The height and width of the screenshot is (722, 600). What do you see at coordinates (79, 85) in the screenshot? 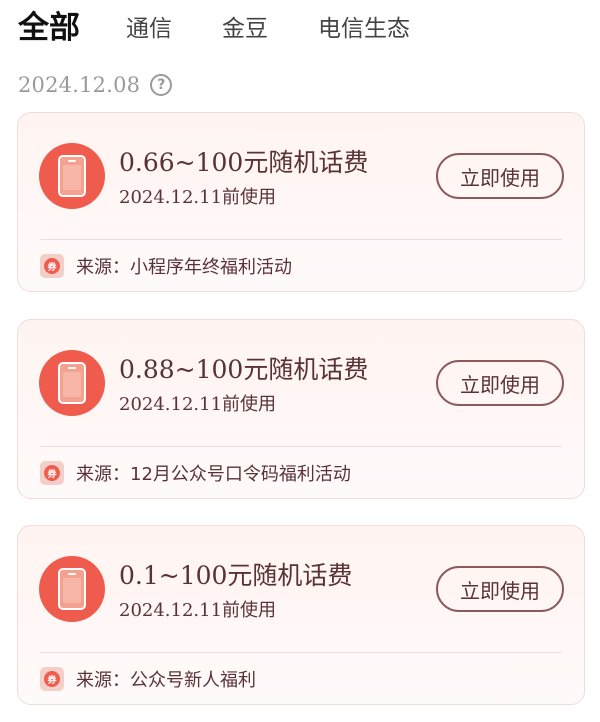
I see `group-date: 2024.12.08` at bounding box center [79, 85].